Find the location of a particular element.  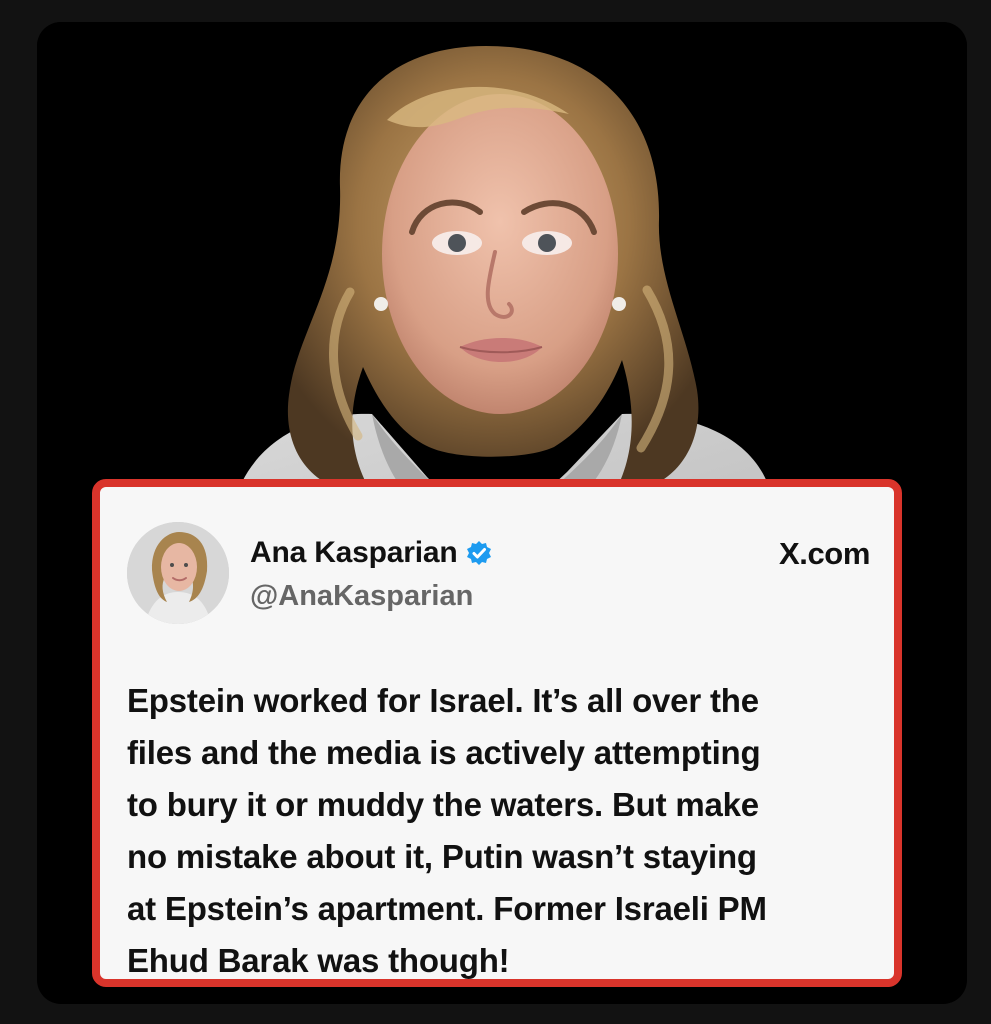

verified-badge-icon is located at coordinates (479, 553).